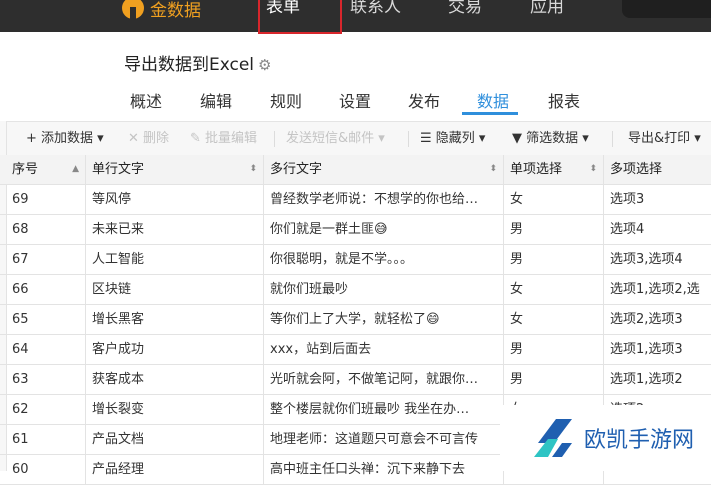  I want to click on cell-index: 62, so click(46, 409).